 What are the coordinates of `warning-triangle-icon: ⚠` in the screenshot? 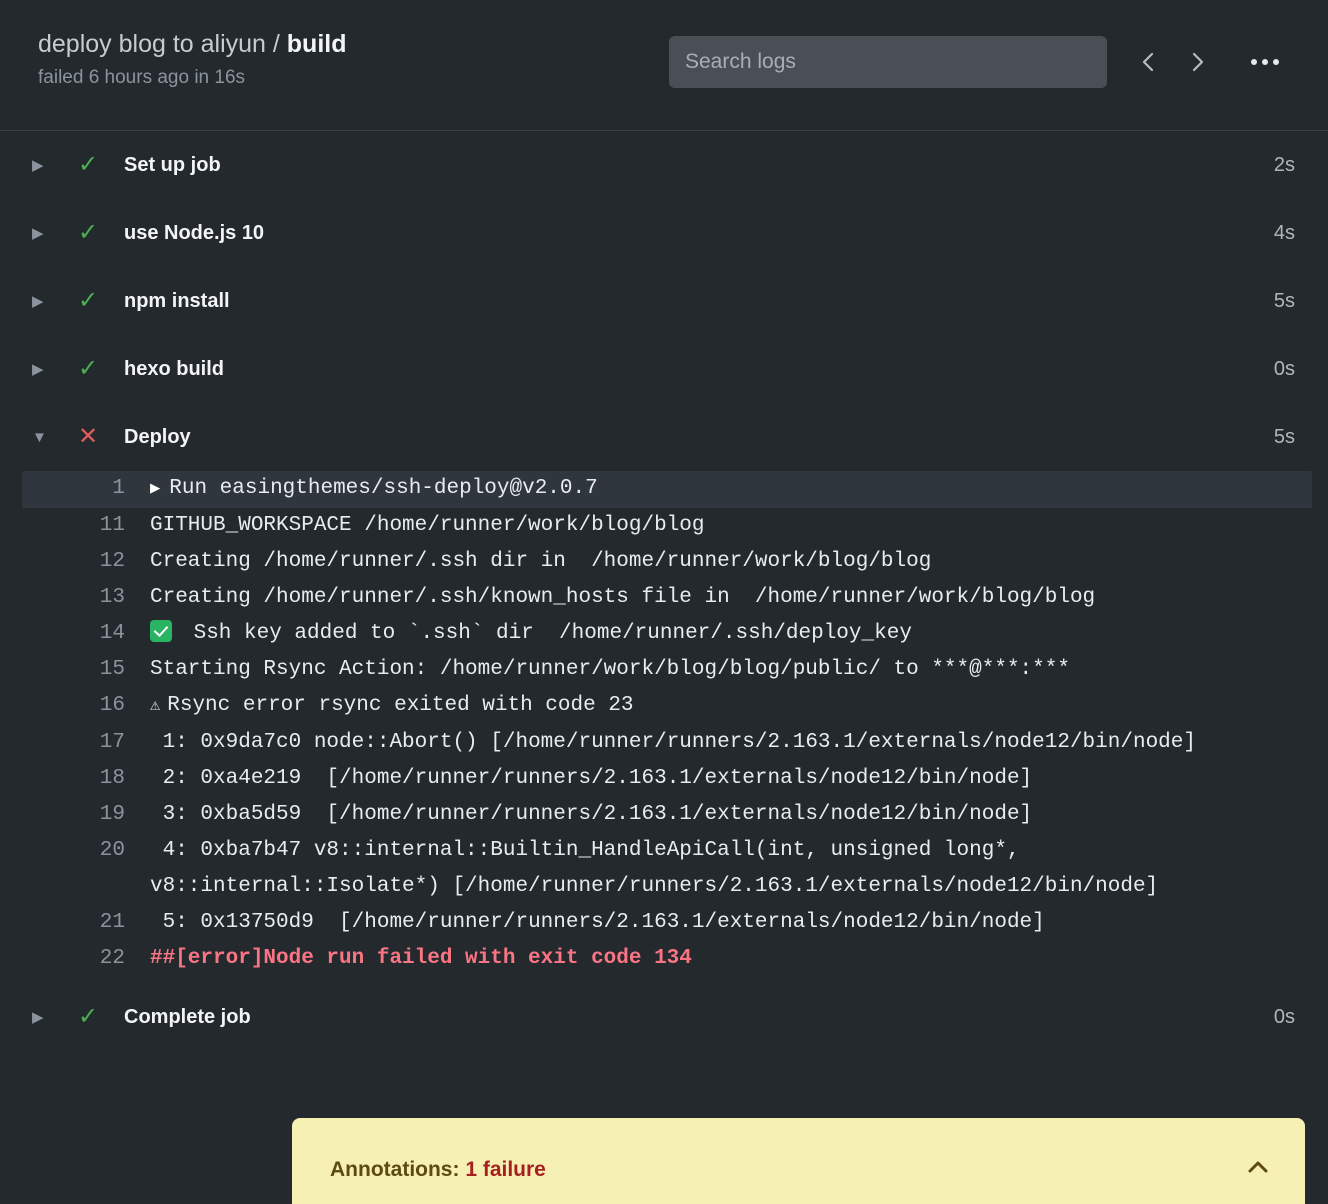 It's located at (155, 706).